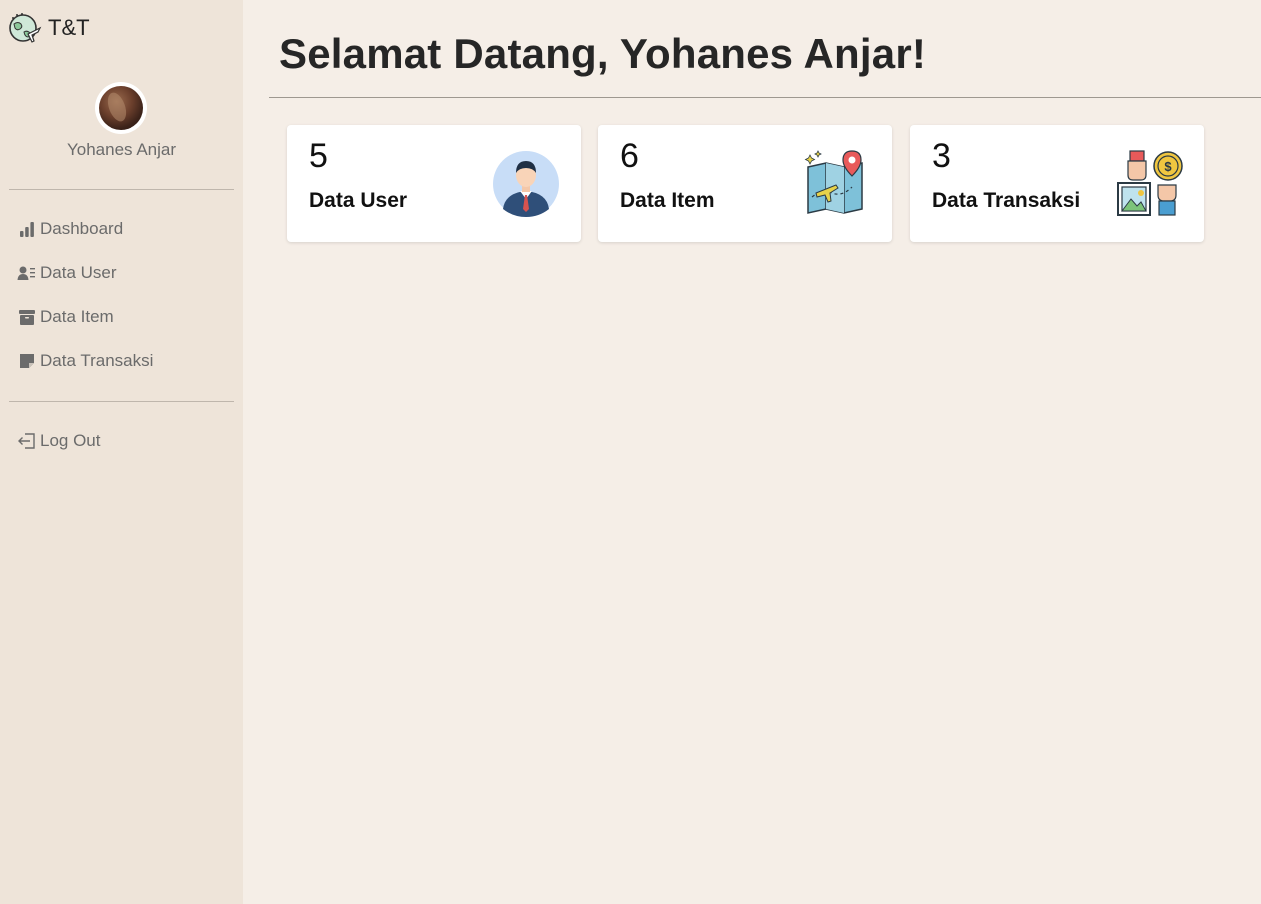 The width and height of the screenshot is (1261, 904). I want to click on card-label: Data Item, so click(667, 200).